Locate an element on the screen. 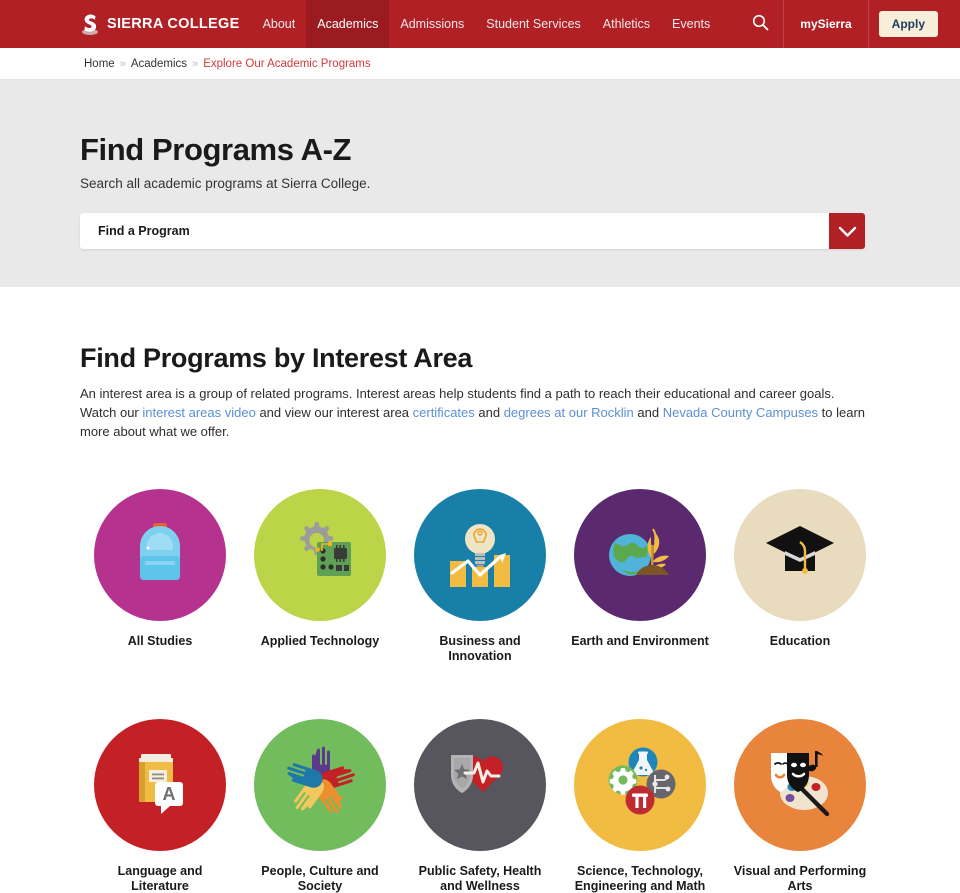  find-a-program-select: Find a Program is located at coordinates (472, 231).